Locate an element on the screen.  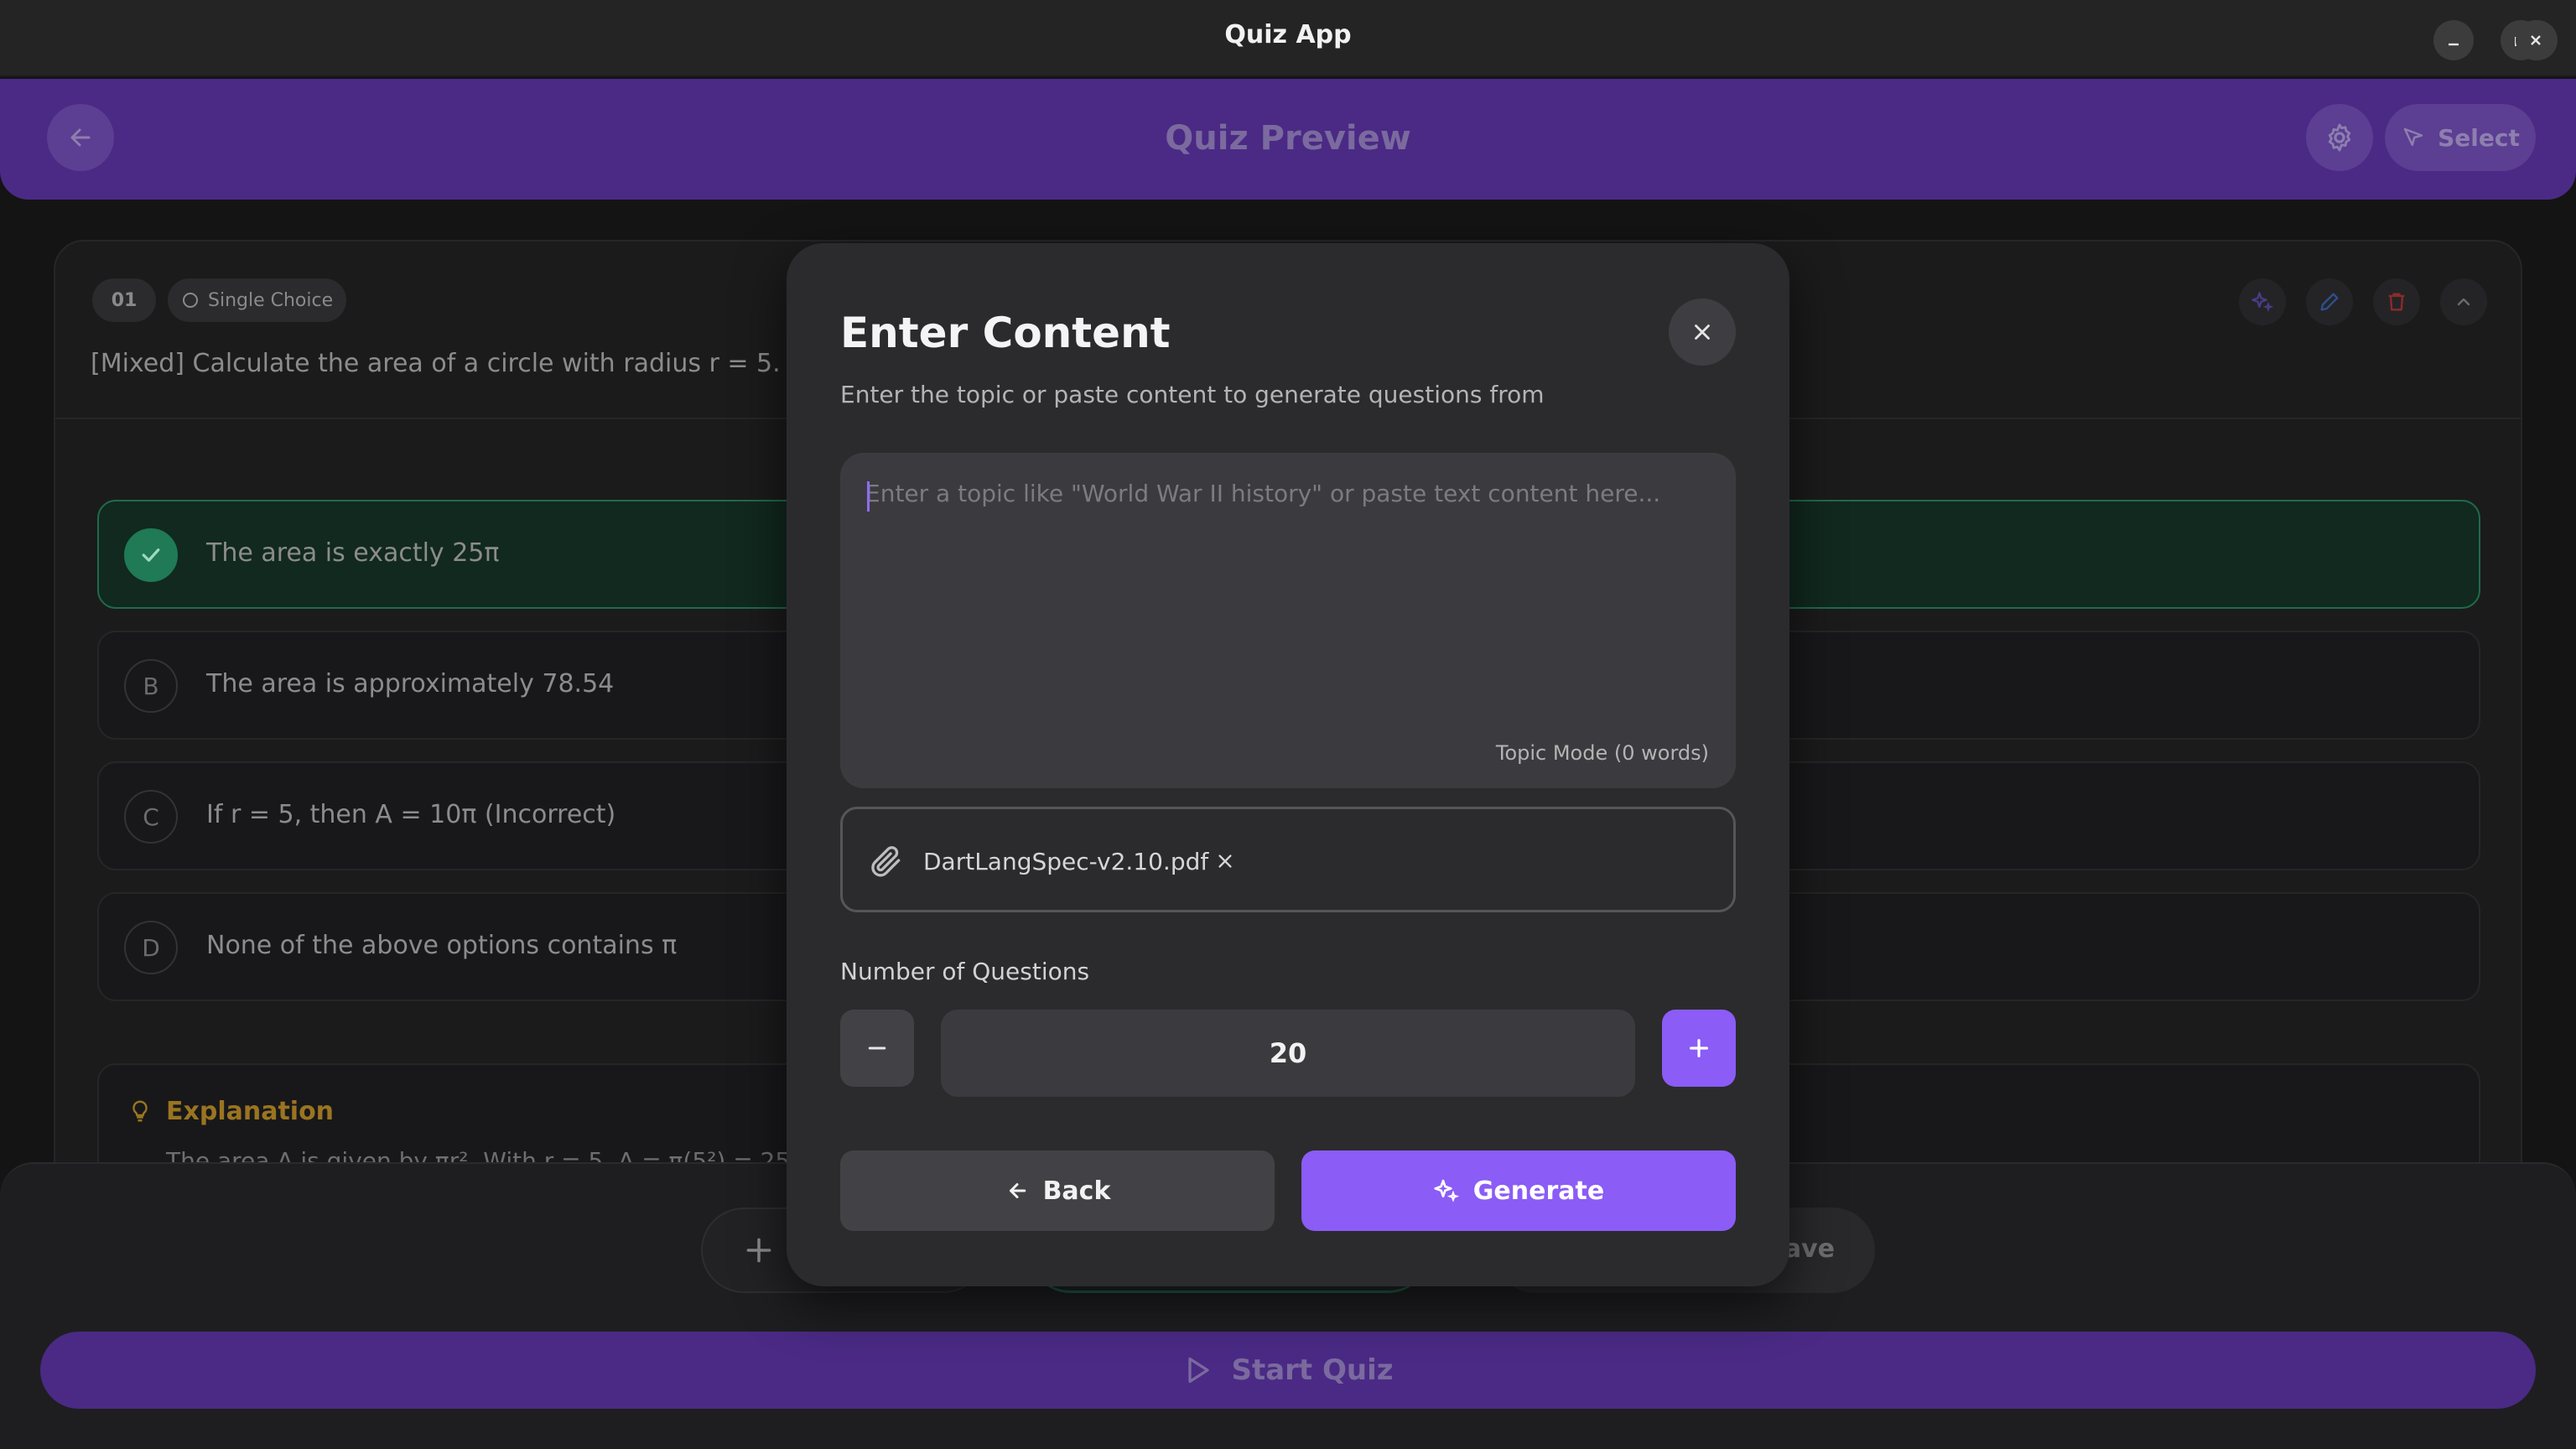
option-text: The area is exactly 25π is located at coordinates (353, 553).